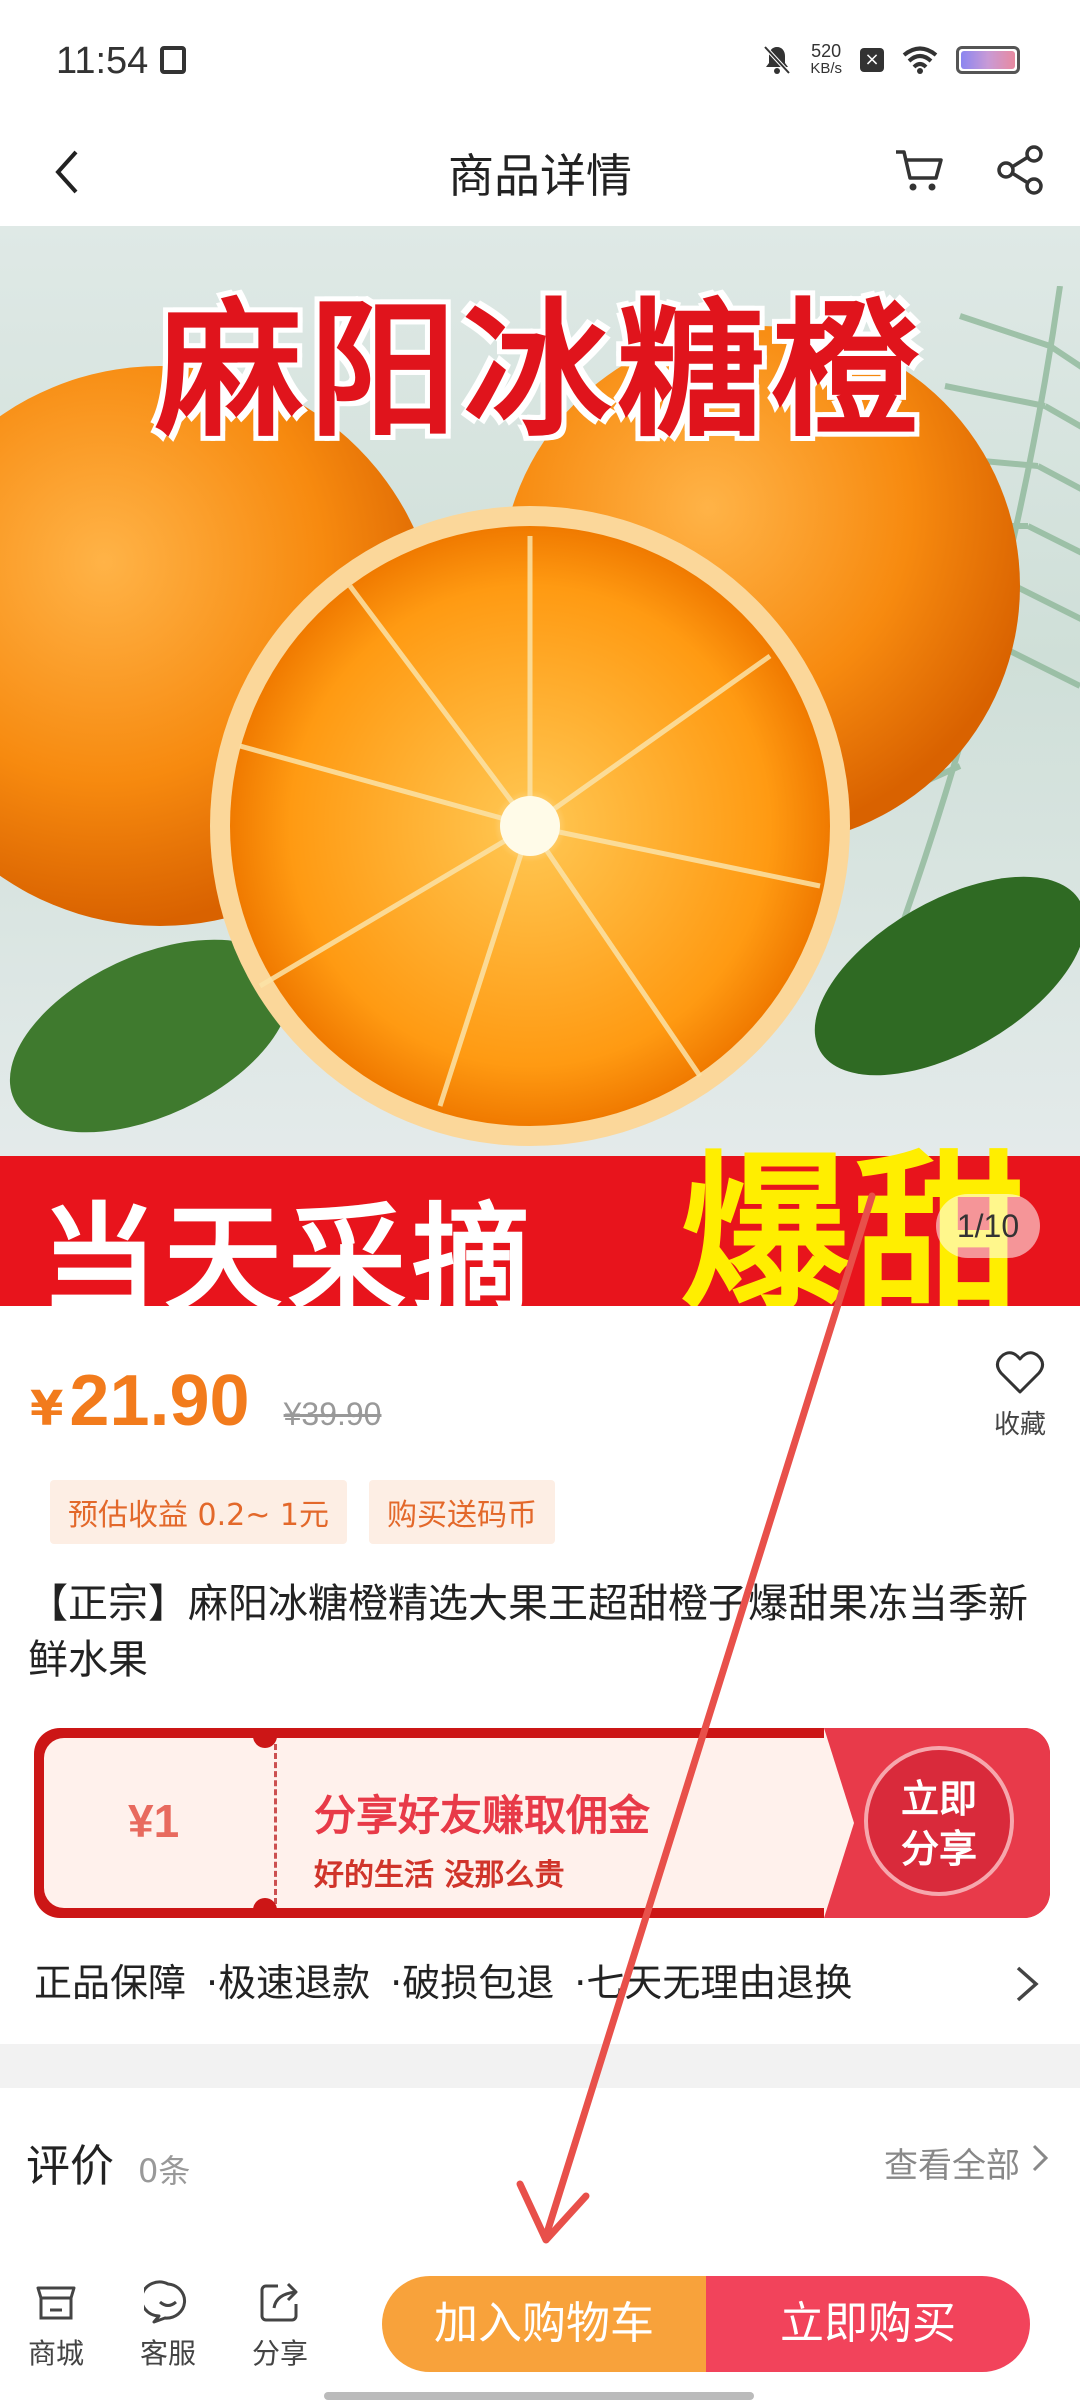 Image resolution: width=1080 pixels, height=2408 pixels. What do you see at coordinates (540, 371) in the screenshot?
I see `image-title-text: 麻阳冰糖橙` at bounding box center [540, 371].